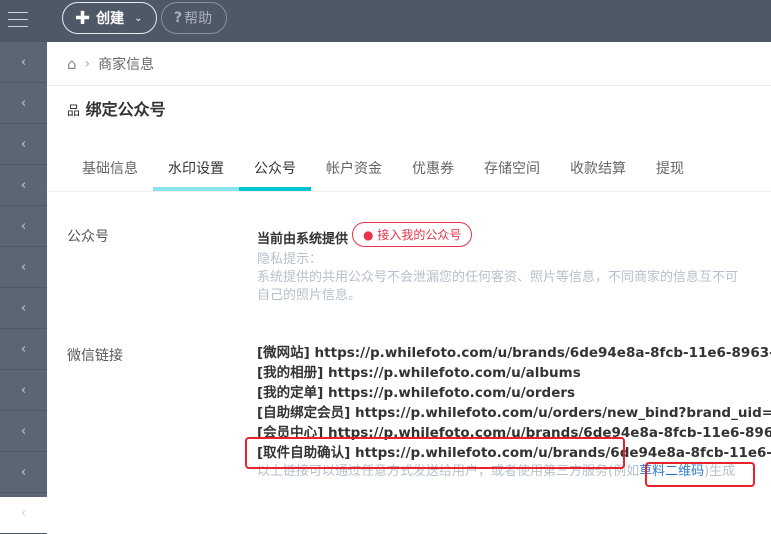 Image resolution: width=771 pixels, height=534 pixels. Describe the element at coordinates (74, 111) in the screenshot. I see `sitemap-icon: 品` at that location.